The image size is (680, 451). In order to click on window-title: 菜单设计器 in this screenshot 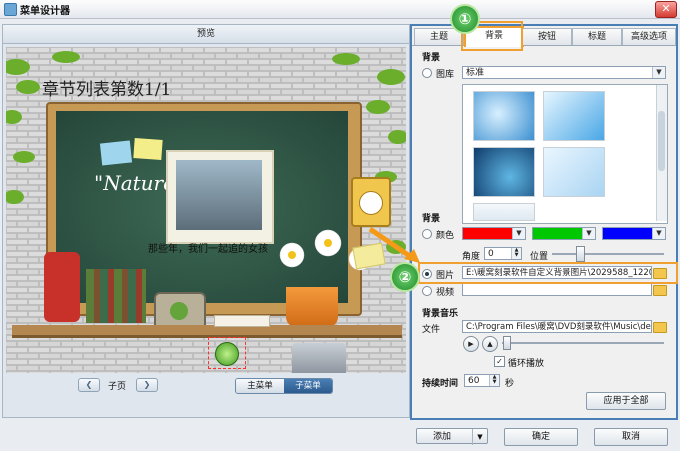, I will do `click(45, 11)`.